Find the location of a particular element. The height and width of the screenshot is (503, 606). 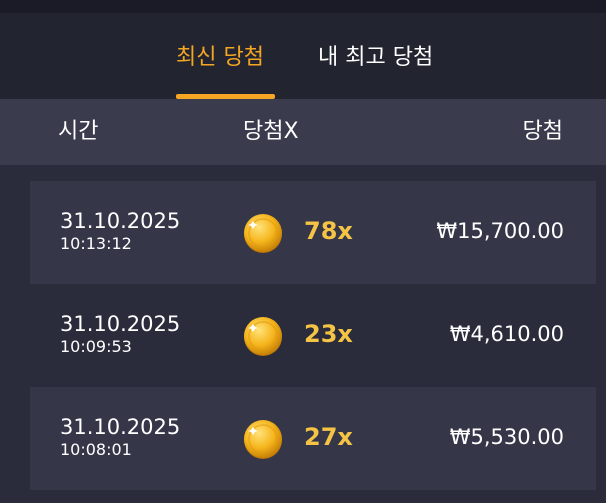

row-multiplier: 23x is located at coordinates (328, 334).